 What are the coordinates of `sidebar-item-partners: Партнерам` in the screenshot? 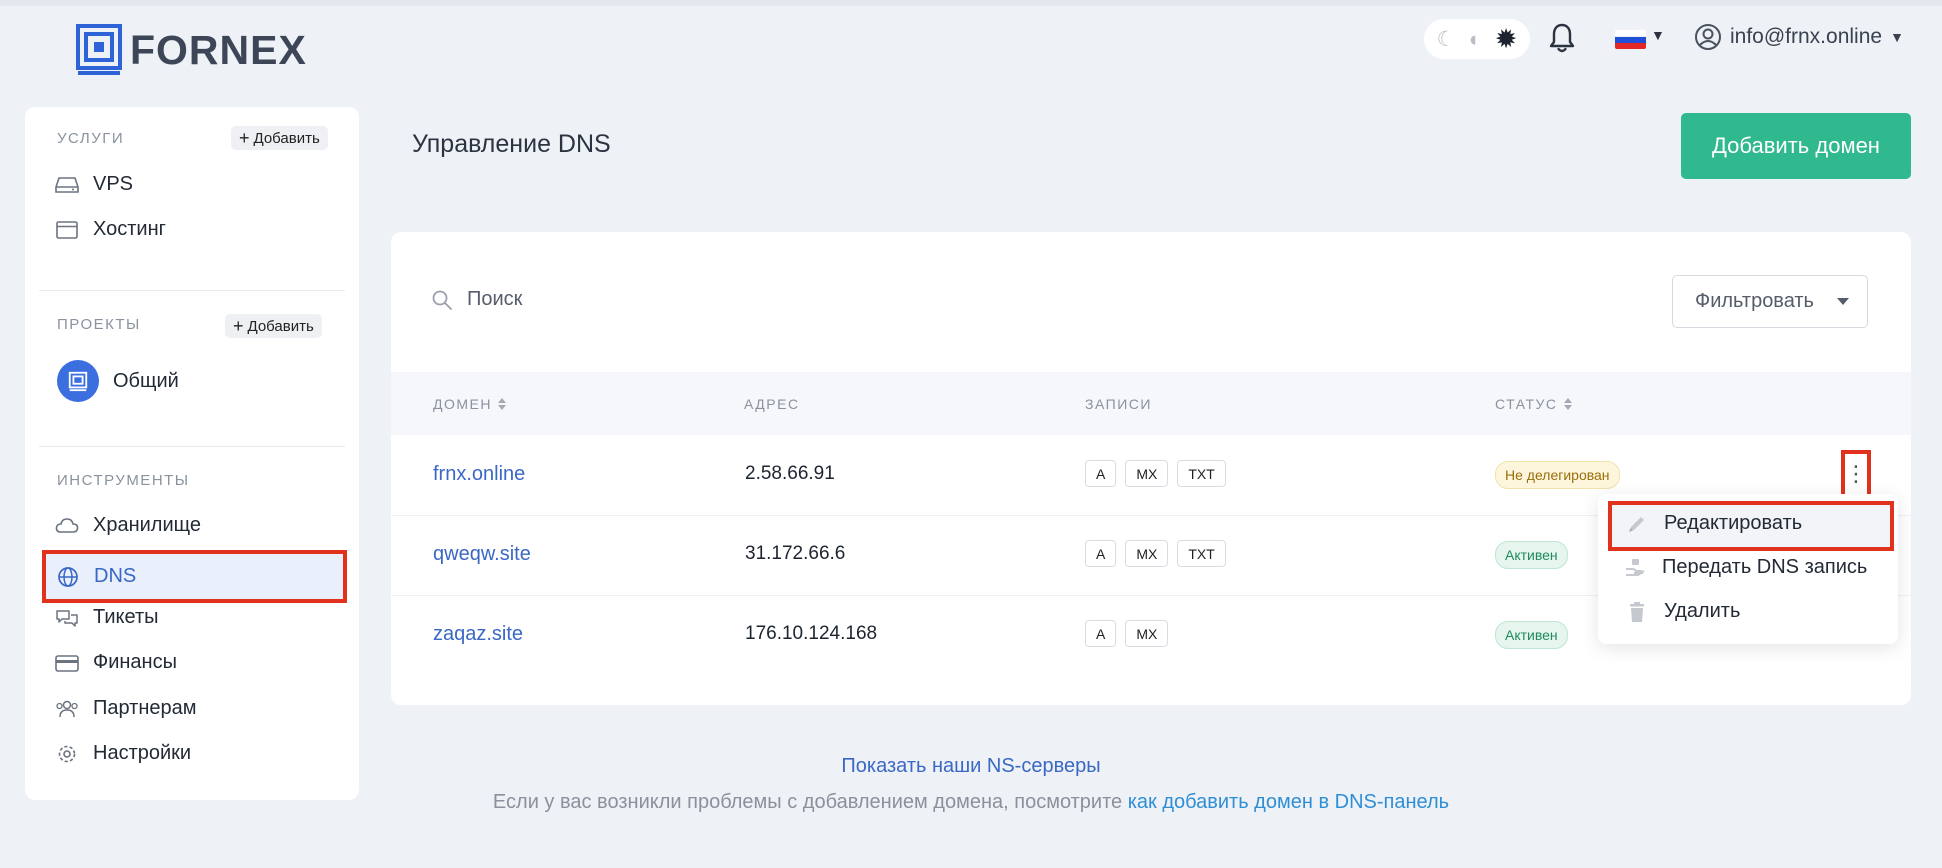 It's located at (126, 708).